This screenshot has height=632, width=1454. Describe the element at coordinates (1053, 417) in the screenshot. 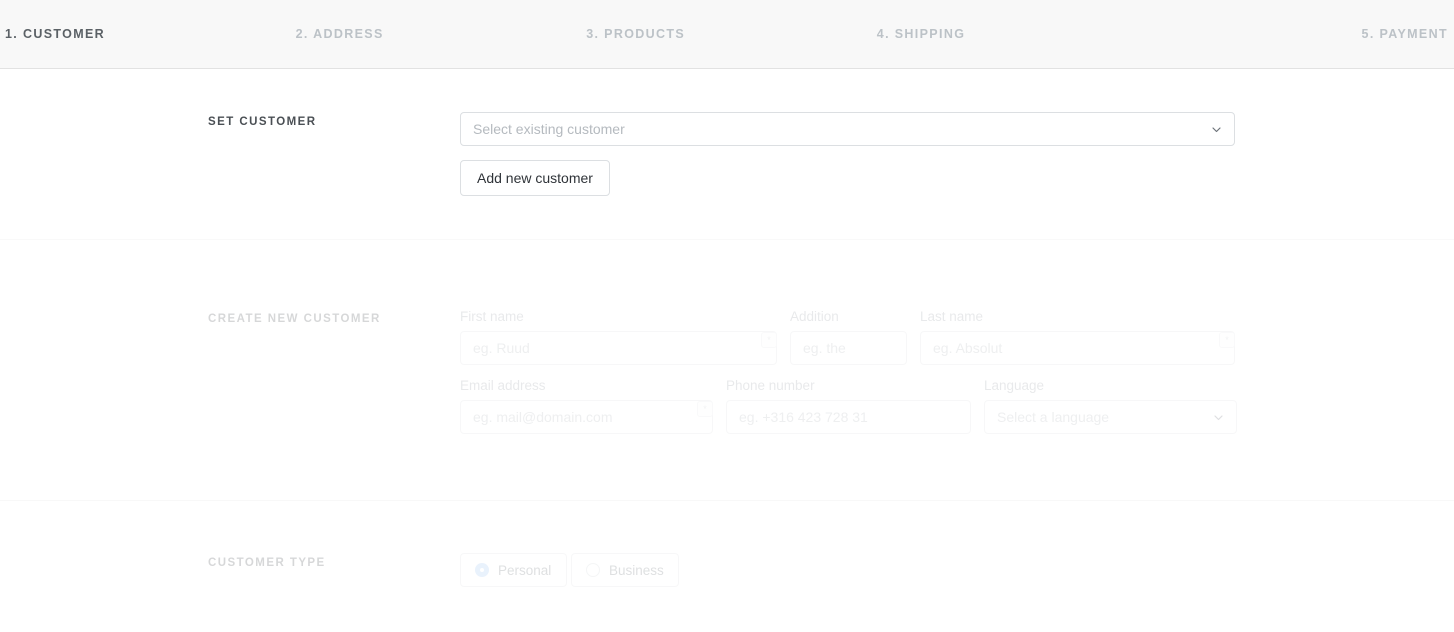

I see `language-placeholder: Select a language` at that location.